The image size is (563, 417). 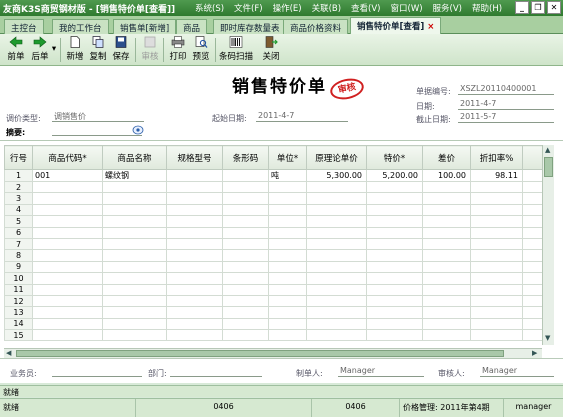 I want to click on column-header: 行号, so click(x=18, y=157).